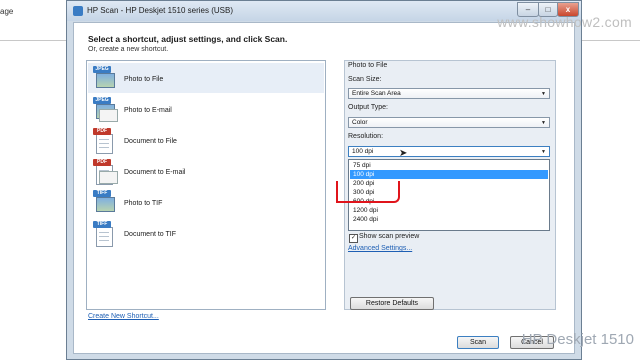 This screenshot has height=360, width=640. What do you see at coordinates (206, 78) in the screenshot?
I see `shortcut-photo-to-file: JPEG Photo to File` at bounding box center [206, 78].